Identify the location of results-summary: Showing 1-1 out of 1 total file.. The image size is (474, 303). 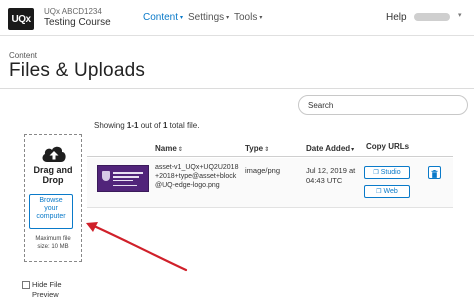
(146, 125).